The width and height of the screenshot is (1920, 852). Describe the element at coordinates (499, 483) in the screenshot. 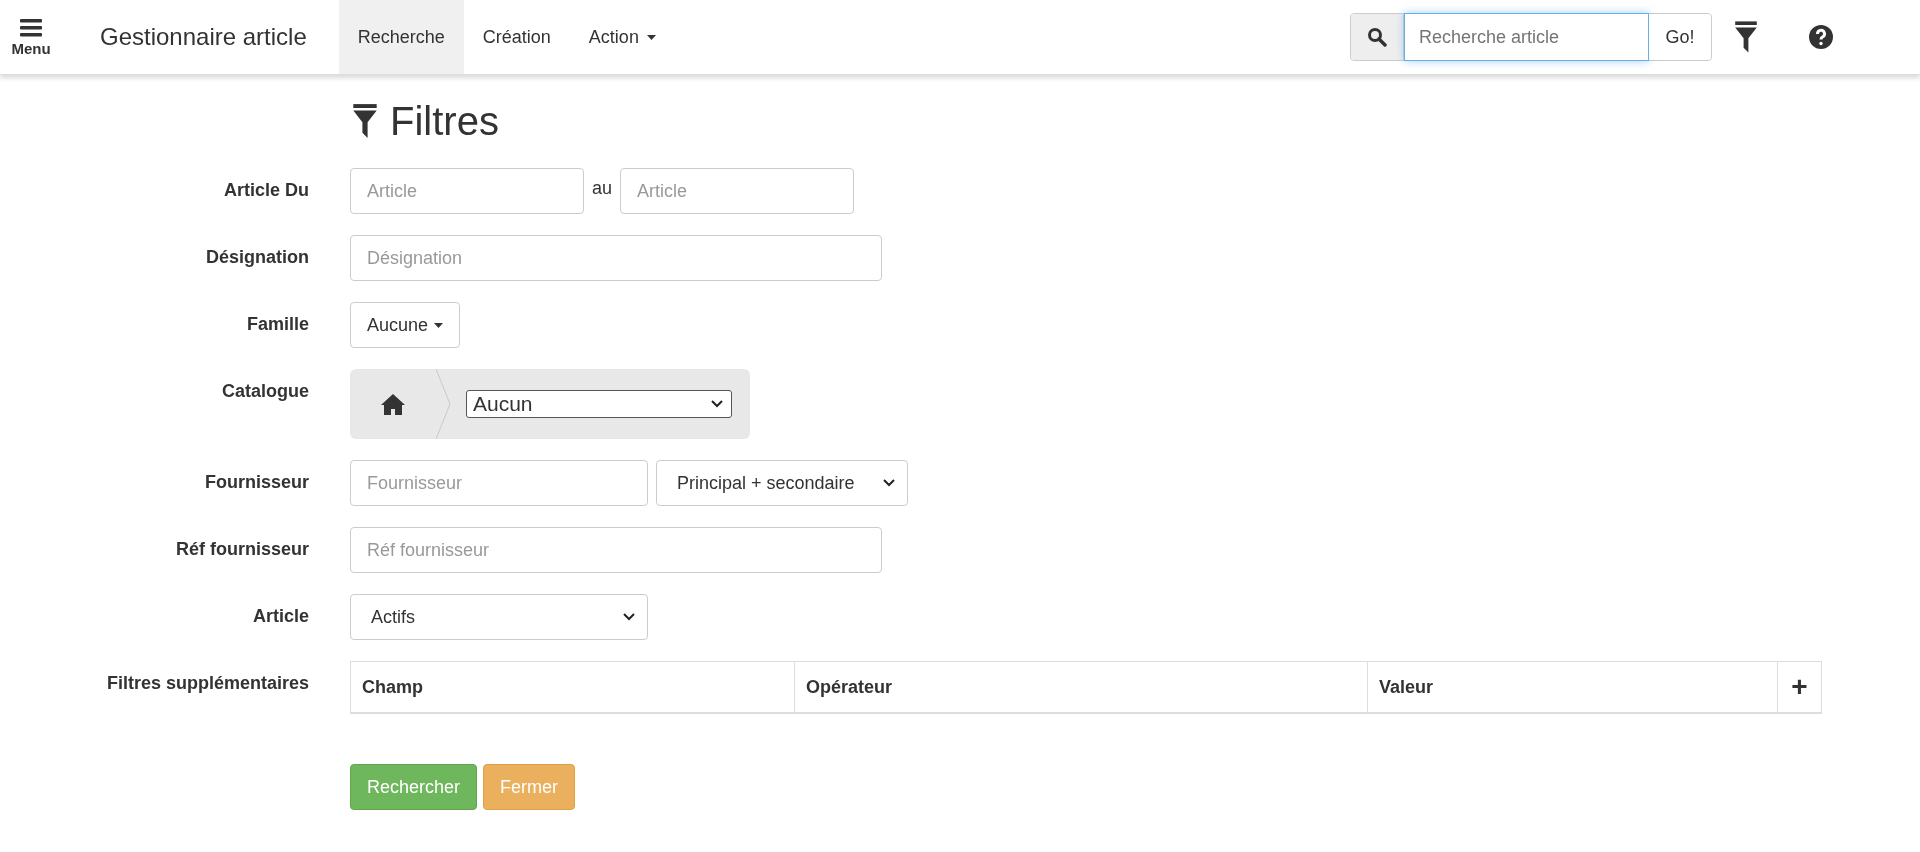

I see `input-field: Fournisseur` at that location.